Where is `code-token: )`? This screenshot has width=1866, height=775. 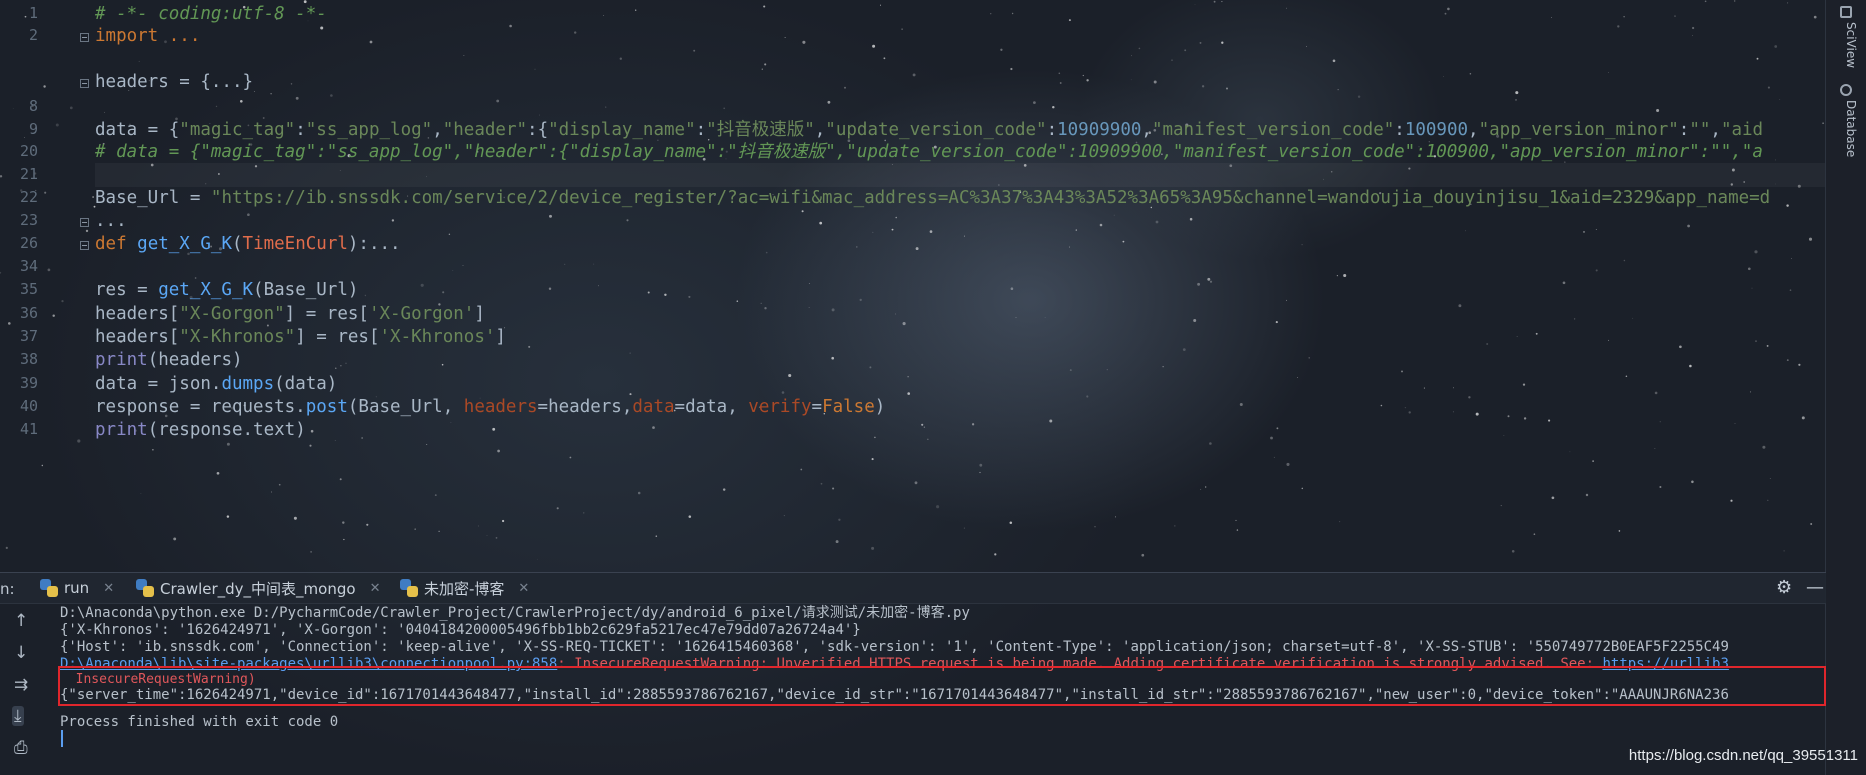 code-token: ) is located at coordinates (880, 407).